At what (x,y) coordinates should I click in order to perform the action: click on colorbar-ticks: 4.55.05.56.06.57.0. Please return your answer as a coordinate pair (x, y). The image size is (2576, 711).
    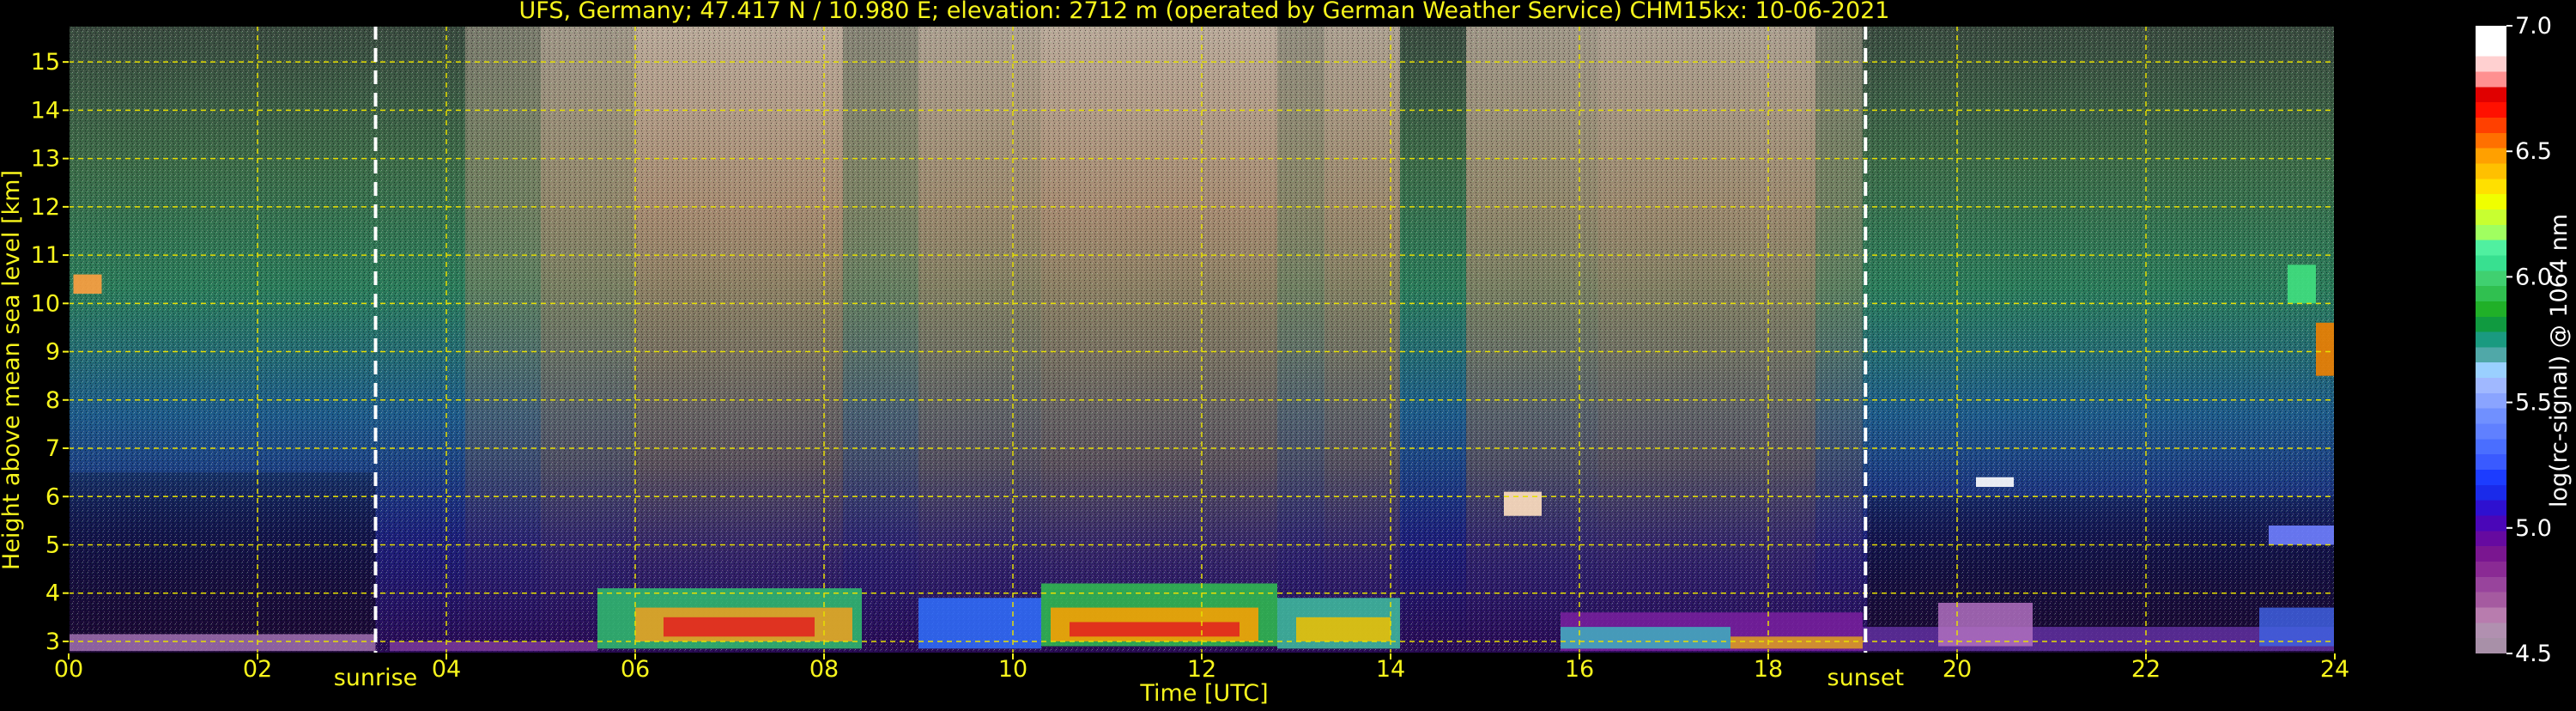
    Looking at the image, I should click on (2529, 340).